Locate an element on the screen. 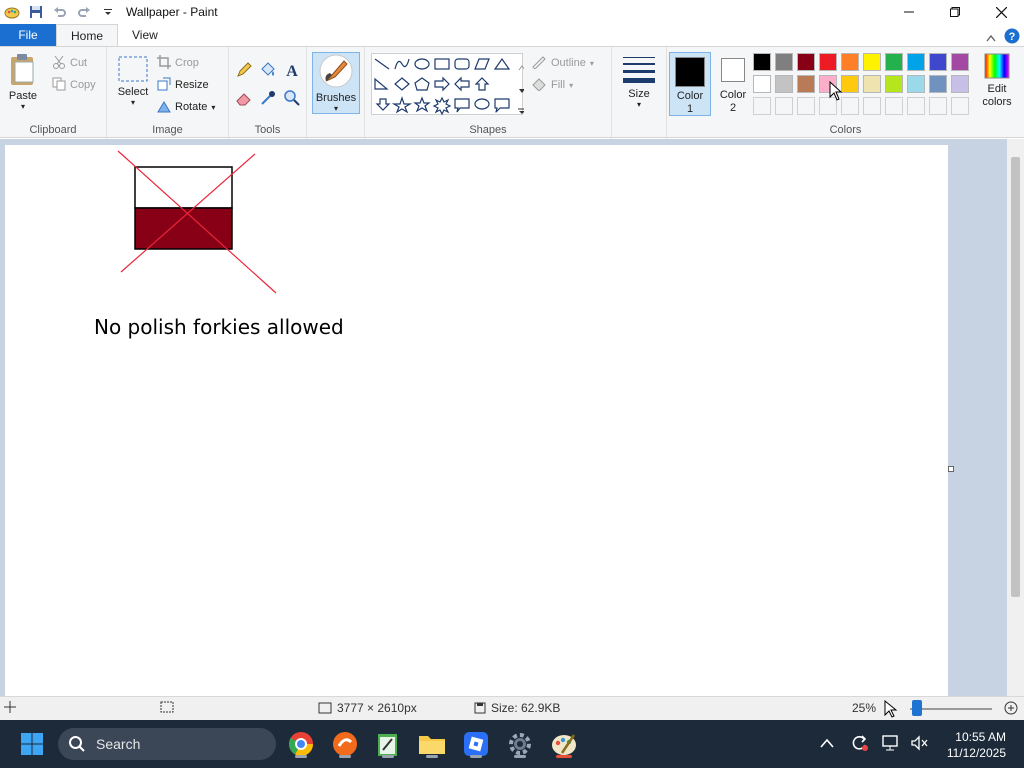  paste-dropdown-icon: ▾ is located at coordinates (23, 106).